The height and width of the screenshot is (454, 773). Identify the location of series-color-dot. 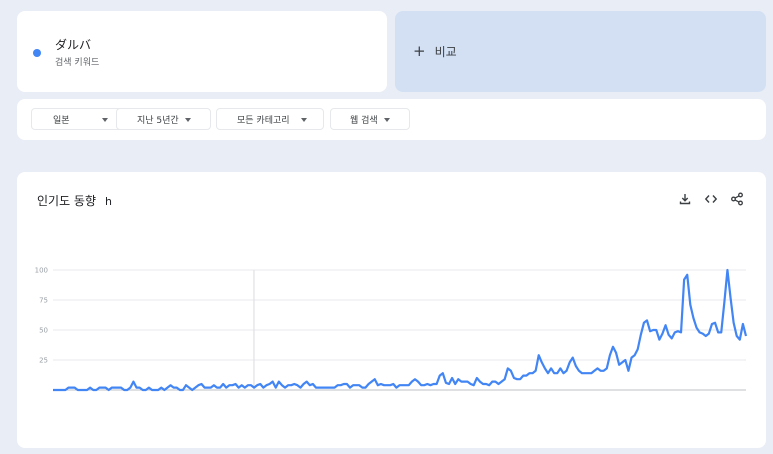
(37, 53).